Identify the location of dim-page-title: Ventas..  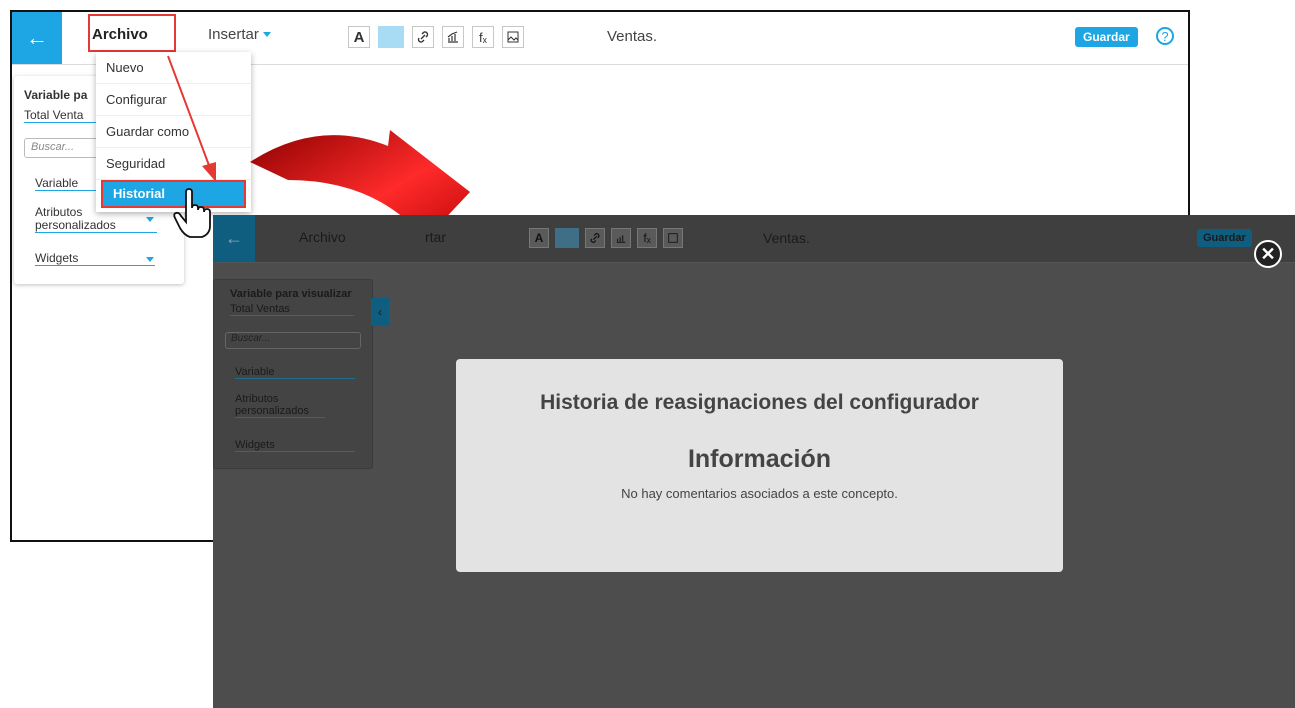
(786, 238).